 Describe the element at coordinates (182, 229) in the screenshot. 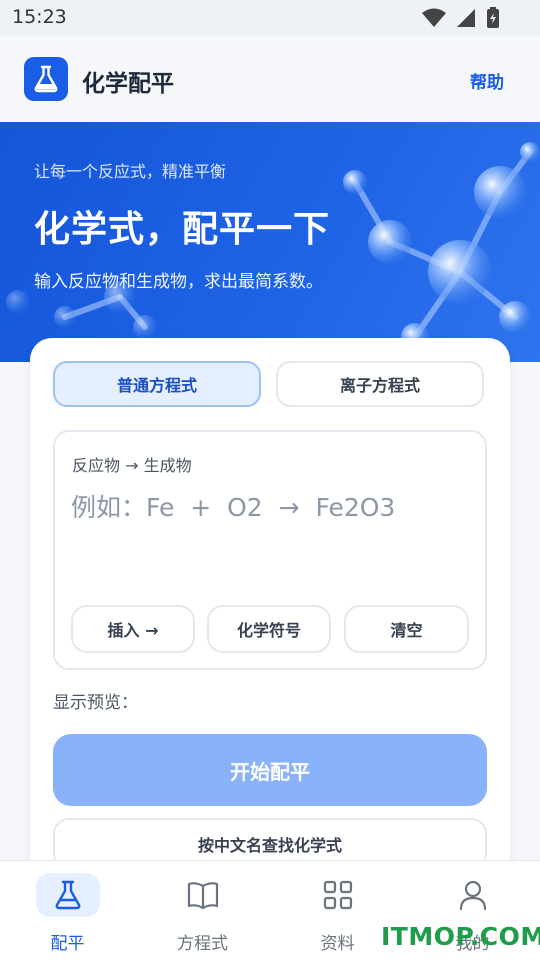

I see `hero-title: 化学式，配平一下` at that location.